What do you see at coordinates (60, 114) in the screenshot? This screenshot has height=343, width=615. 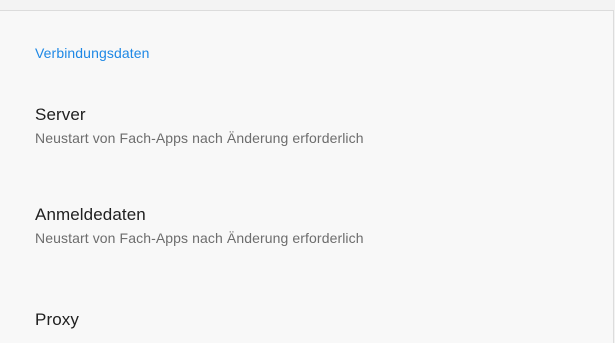 I see `pref-title: Server` at bounding box center [60, 114].